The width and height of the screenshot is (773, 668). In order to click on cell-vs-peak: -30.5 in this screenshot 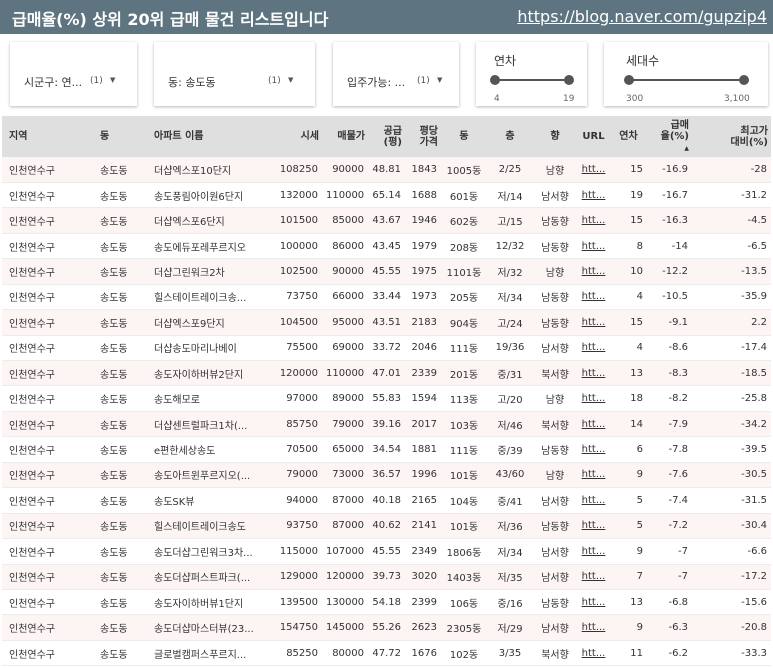, I will do `click(731, 475)`.